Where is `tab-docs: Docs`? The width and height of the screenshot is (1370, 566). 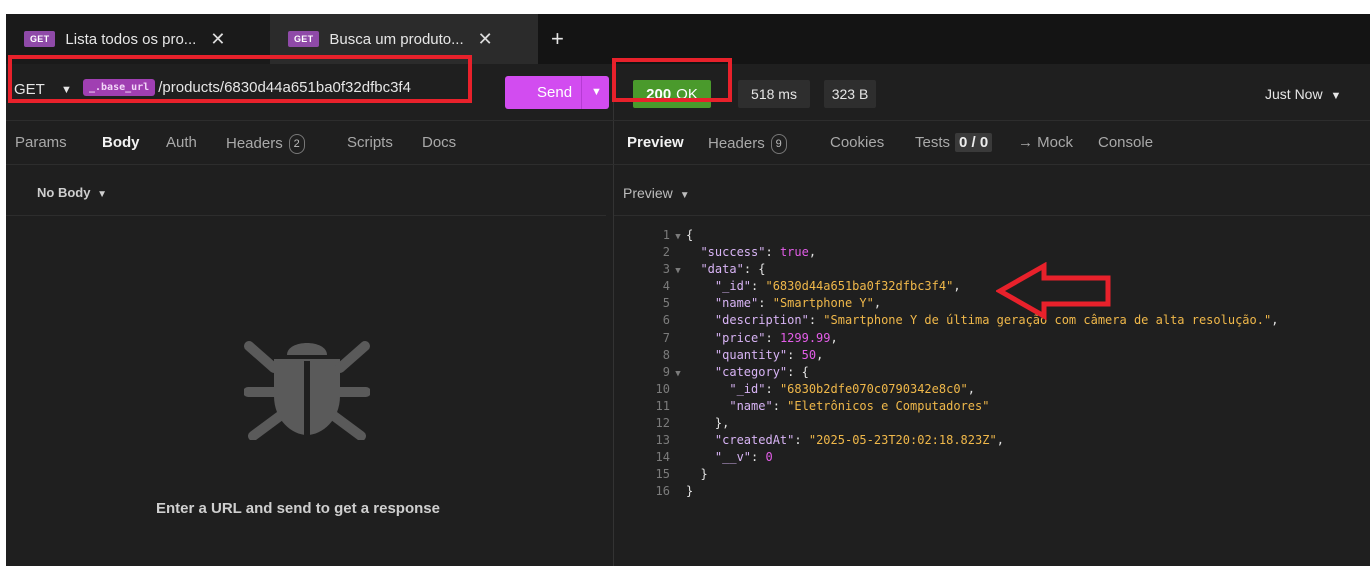 tab-docs: Docs is located at coordinates (439, 142).